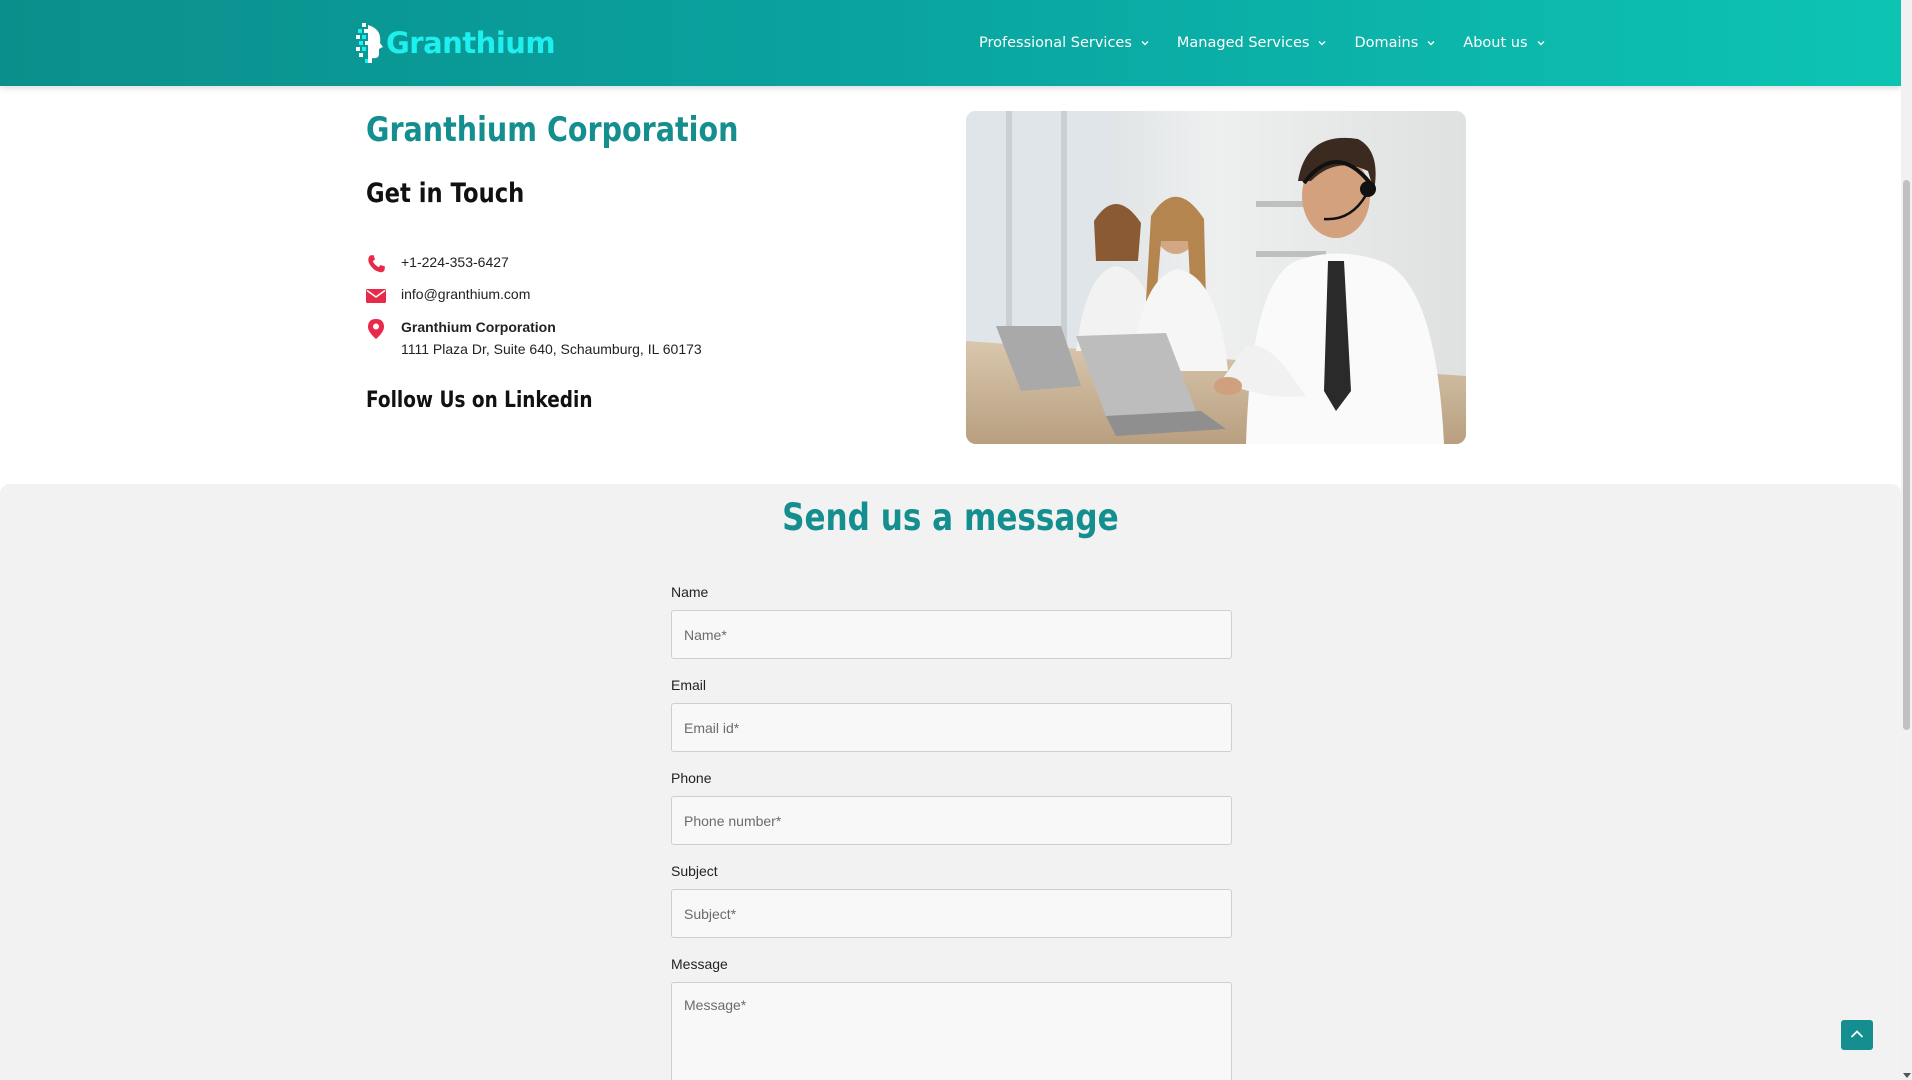 This screenshot has width=1912, height=1080. Describe the element at coordinates (951, 634) in the screenshot. I see `name-input` at that location.